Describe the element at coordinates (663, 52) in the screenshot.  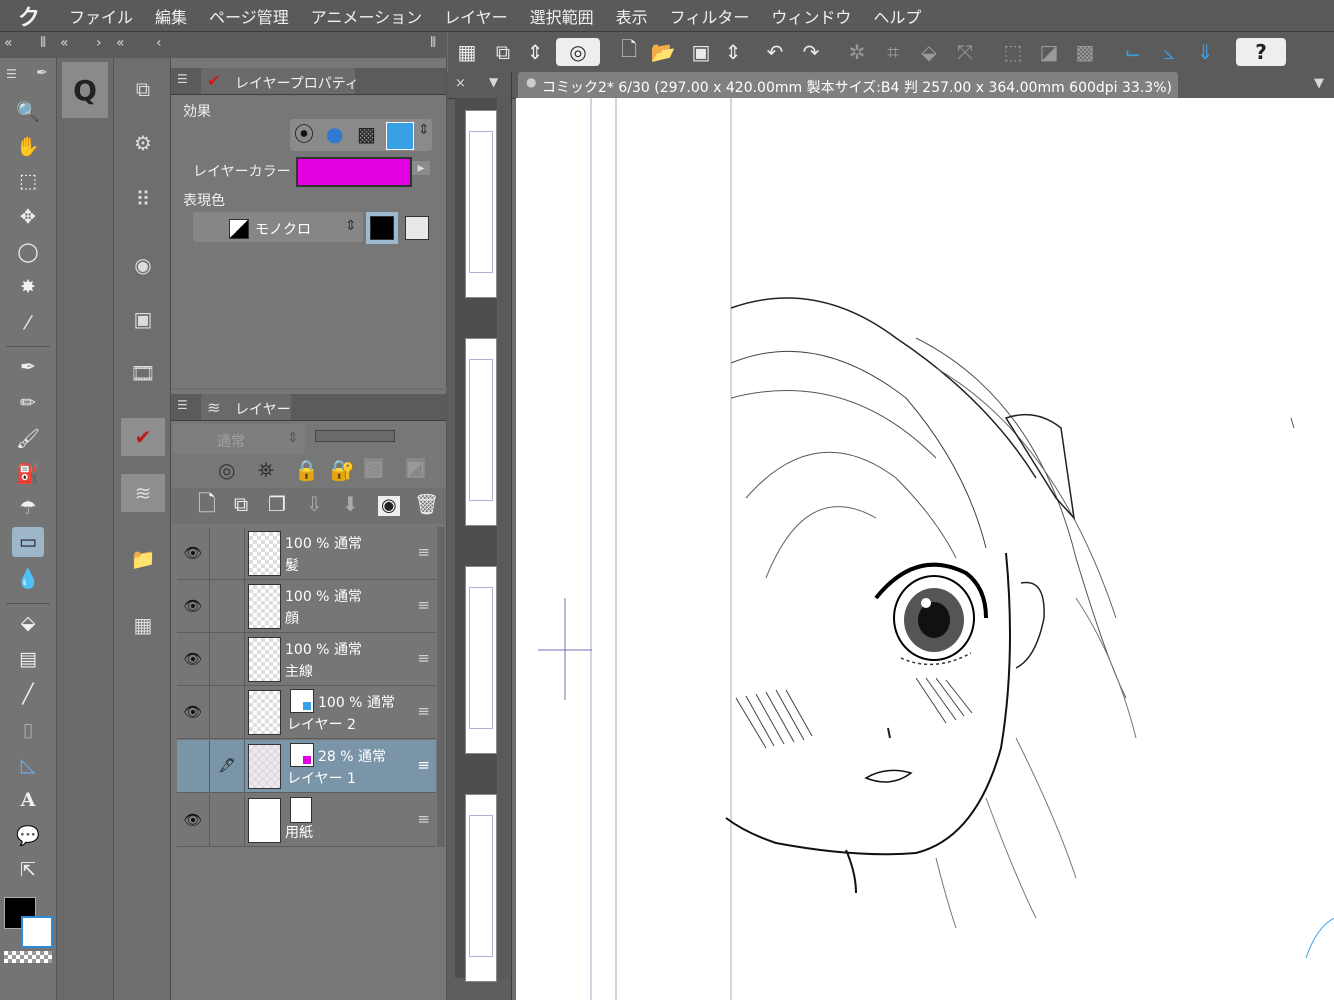
I see `open-folder-icon: 📂` at that location.